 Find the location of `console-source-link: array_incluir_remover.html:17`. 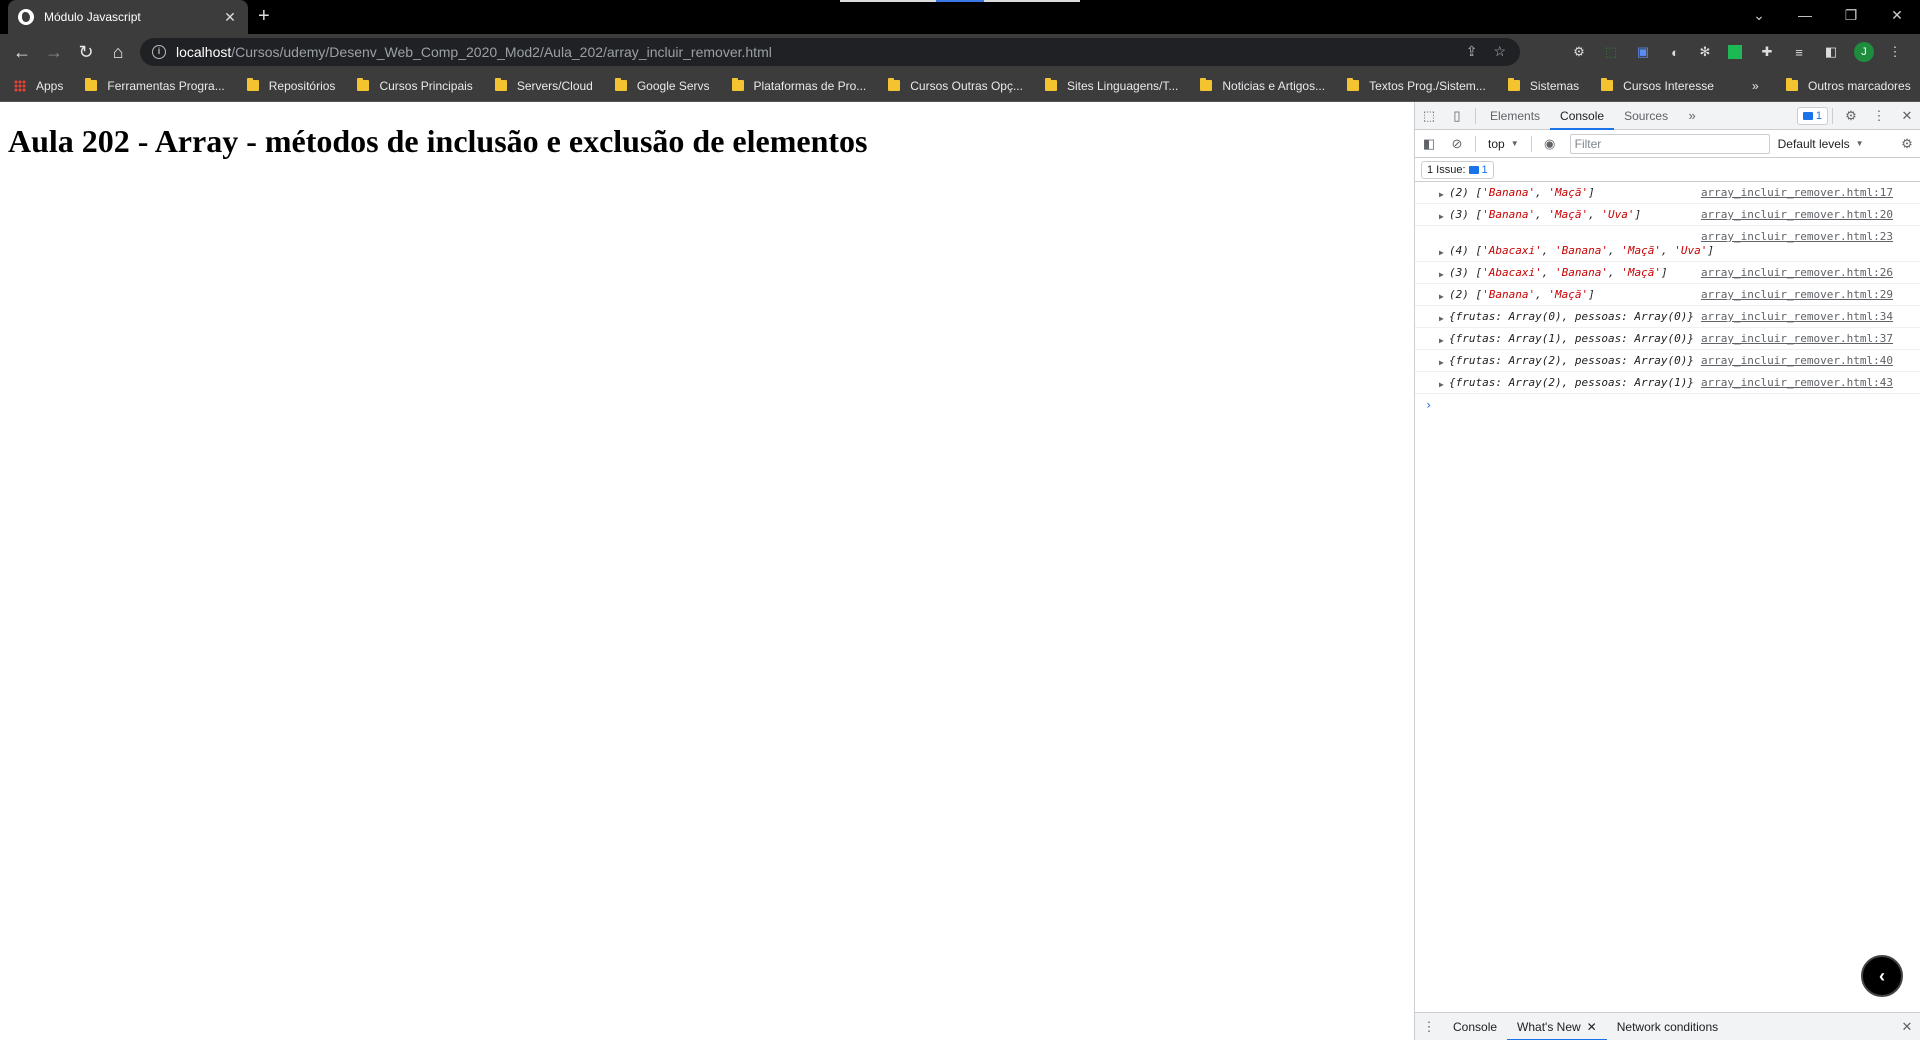

console-source-link: array_incluir_remover.html:17 is located at coordinates (1797, 192).